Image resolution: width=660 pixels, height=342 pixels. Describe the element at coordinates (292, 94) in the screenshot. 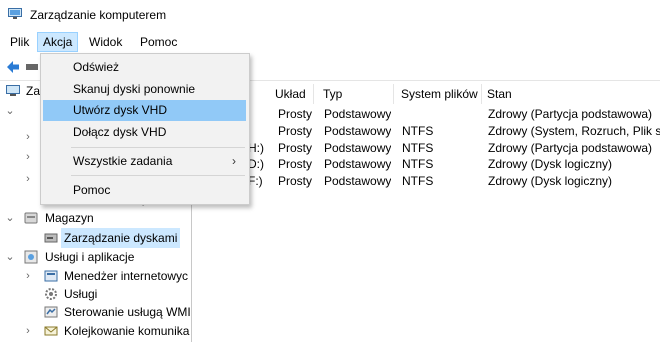

I see `column-header-layout: Układ` at that location.